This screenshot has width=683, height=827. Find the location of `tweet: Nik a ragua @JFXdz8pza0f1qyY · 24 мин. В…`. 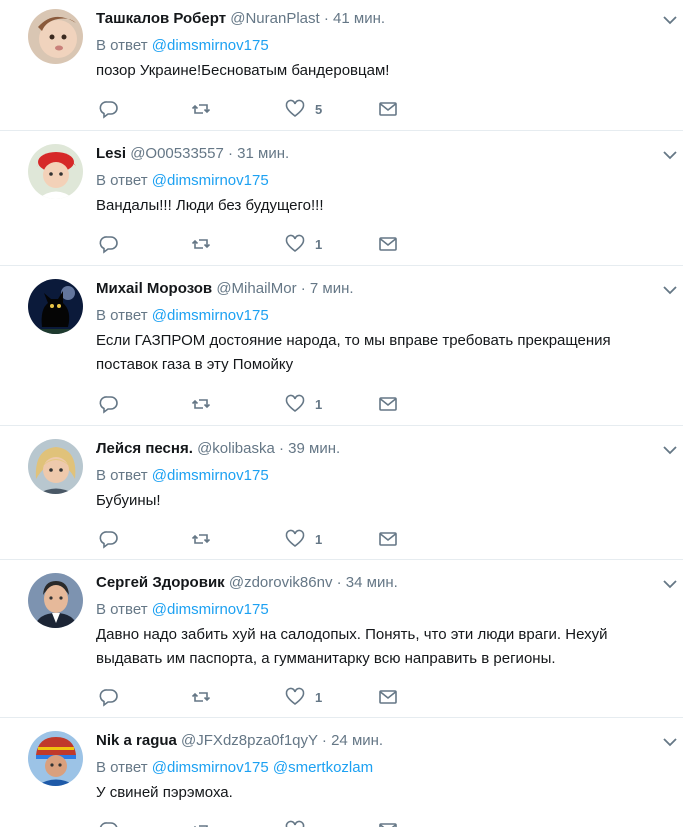

tweet: Nik a ragua @JFXdz8pza0f1qyY · 24 мин. В… is located at coordinates (341, 772).